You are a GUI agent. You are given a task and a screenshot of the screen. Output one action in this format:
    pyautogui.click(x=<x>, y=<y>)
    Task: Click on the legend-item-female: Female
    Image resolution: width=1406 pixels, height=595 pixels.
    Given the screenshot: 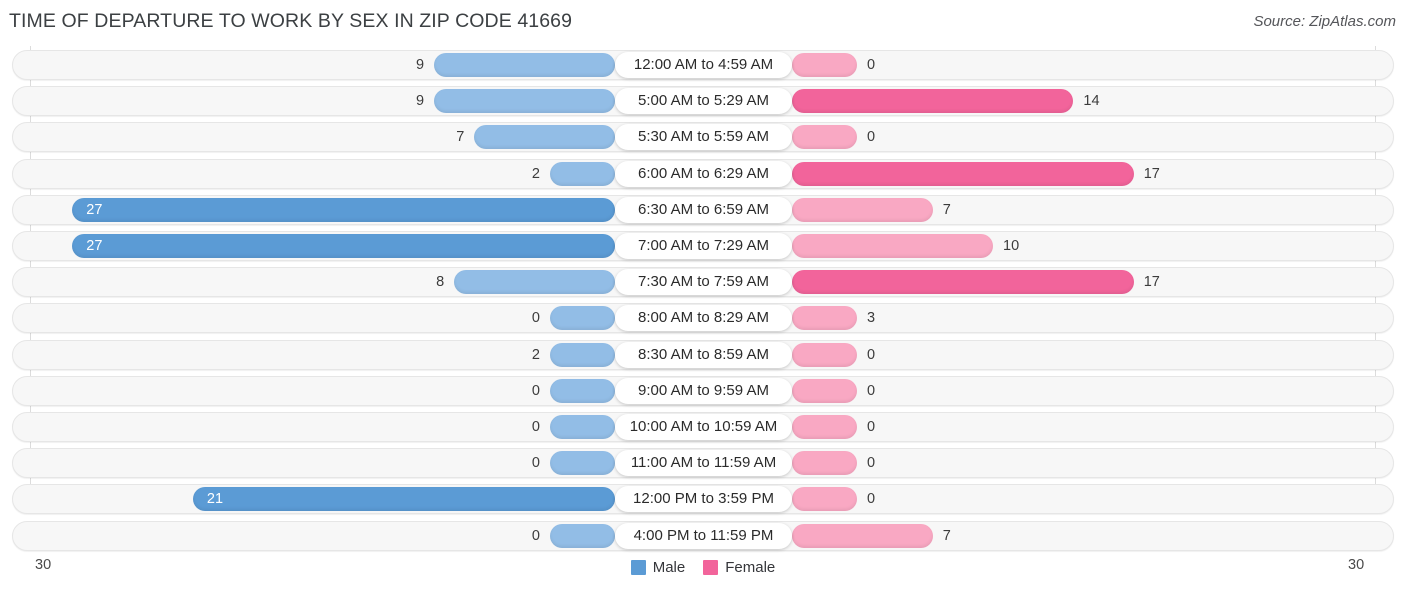 What is the action you would take?
    pyautogui.click(x=739, y=567)
    